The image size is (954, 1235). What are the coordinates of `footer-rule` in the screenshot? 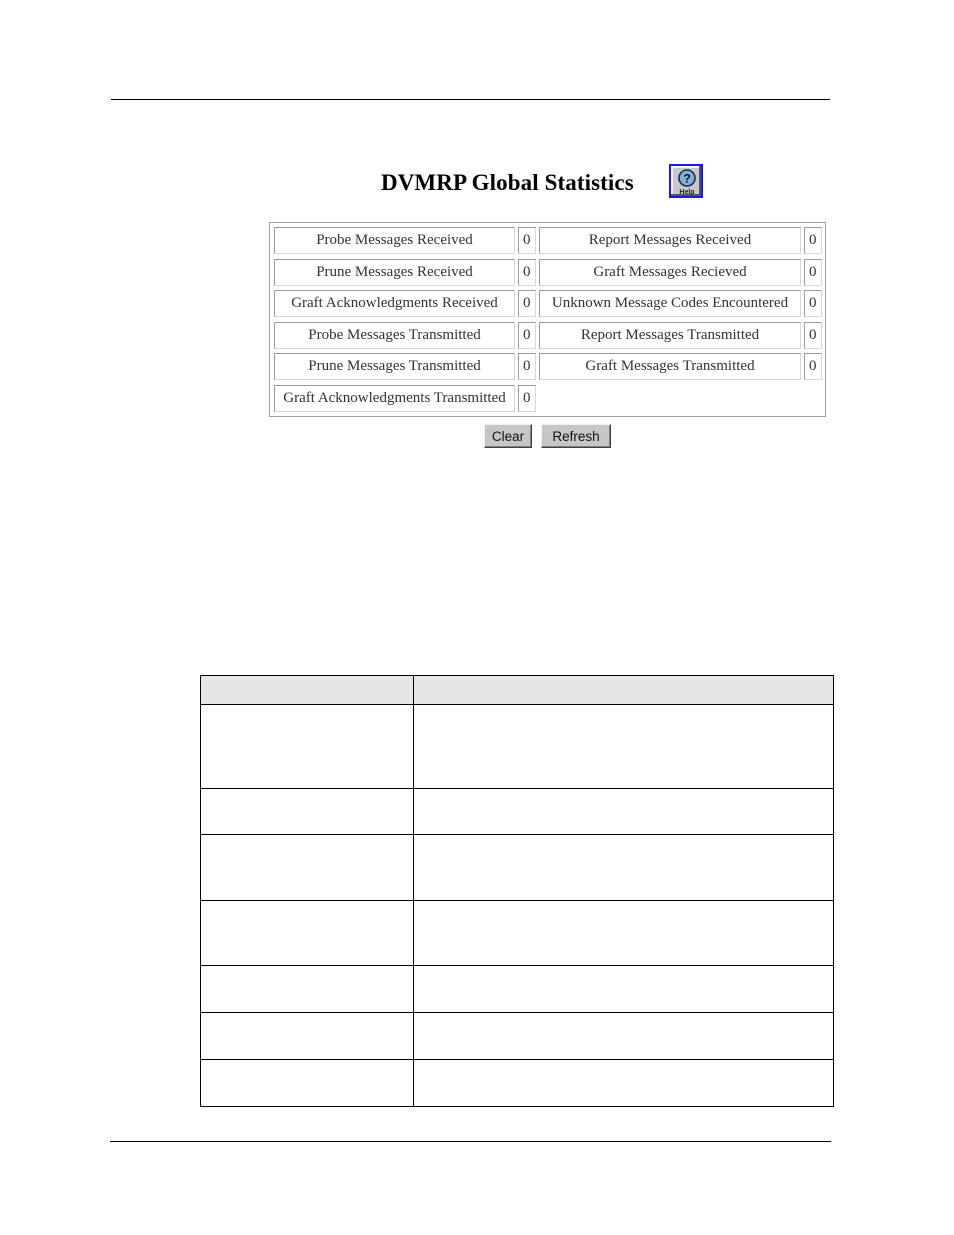 It's located at (470, 1141).